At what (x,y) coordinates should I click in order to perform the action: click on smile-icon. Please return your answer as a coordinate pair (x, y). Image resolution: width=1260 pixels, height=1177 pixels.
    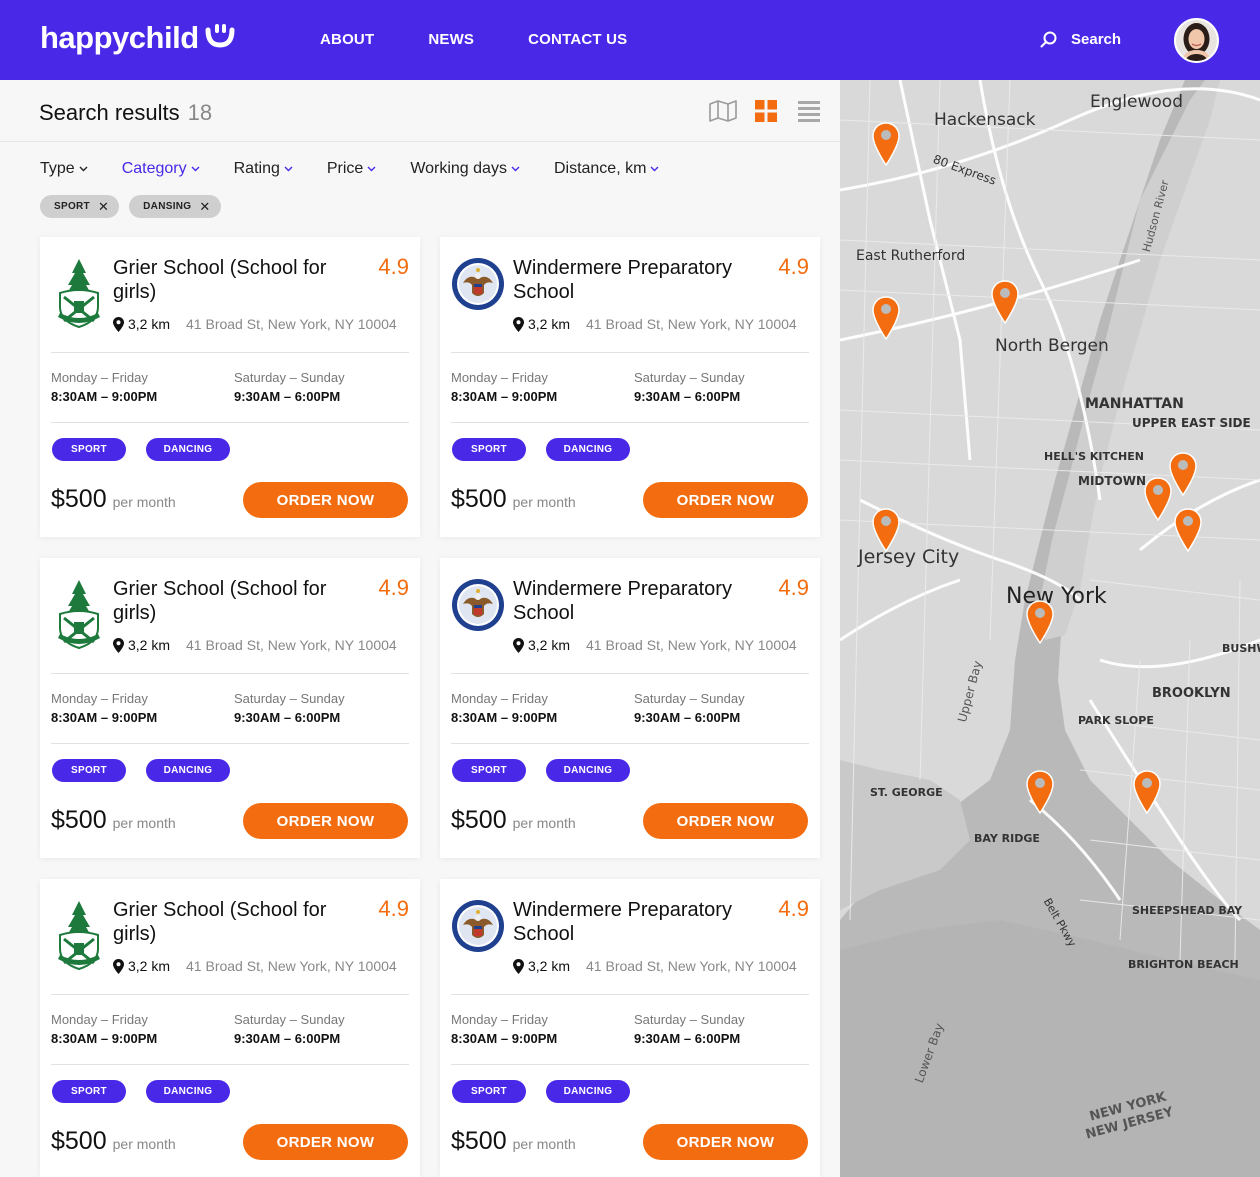
    Looking at the image, I should click on (220, 38).